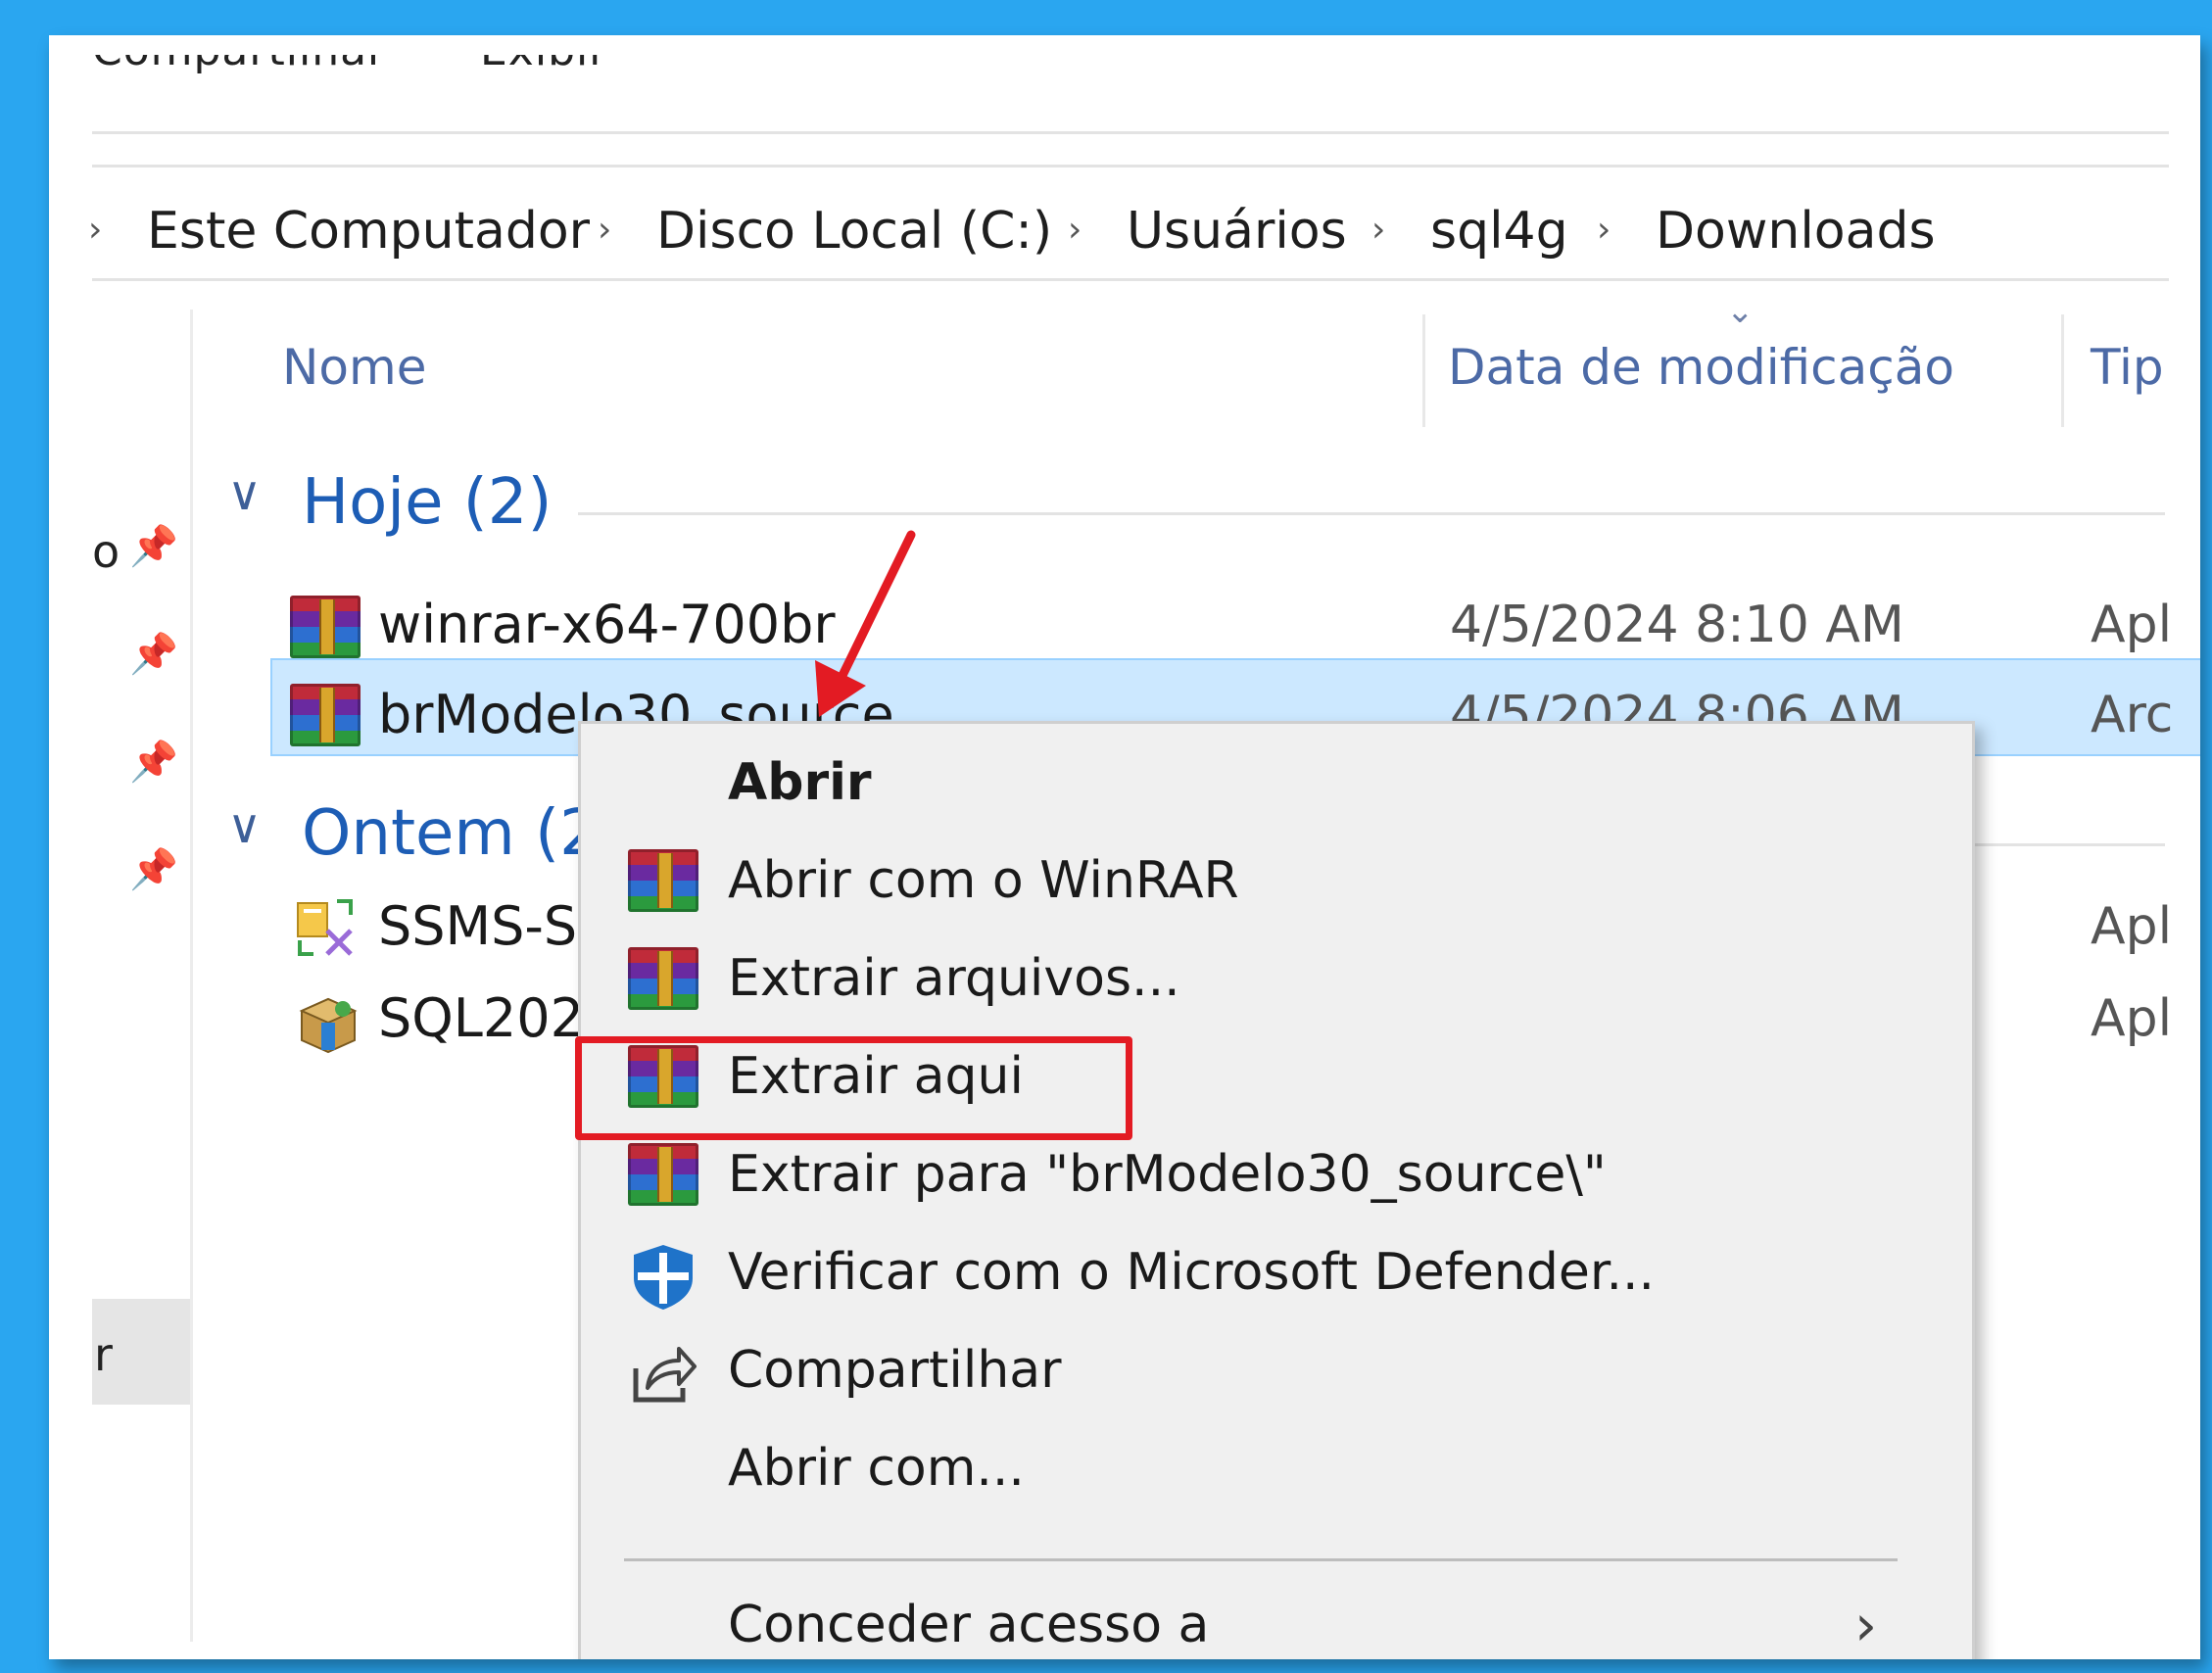 The width and height of the screenshot is (2212, 1673). What do you see at coordinates (607, 624) in the screenshot?
I see `file-name: winrar-x64-700br` at bounding box center [607, 624].